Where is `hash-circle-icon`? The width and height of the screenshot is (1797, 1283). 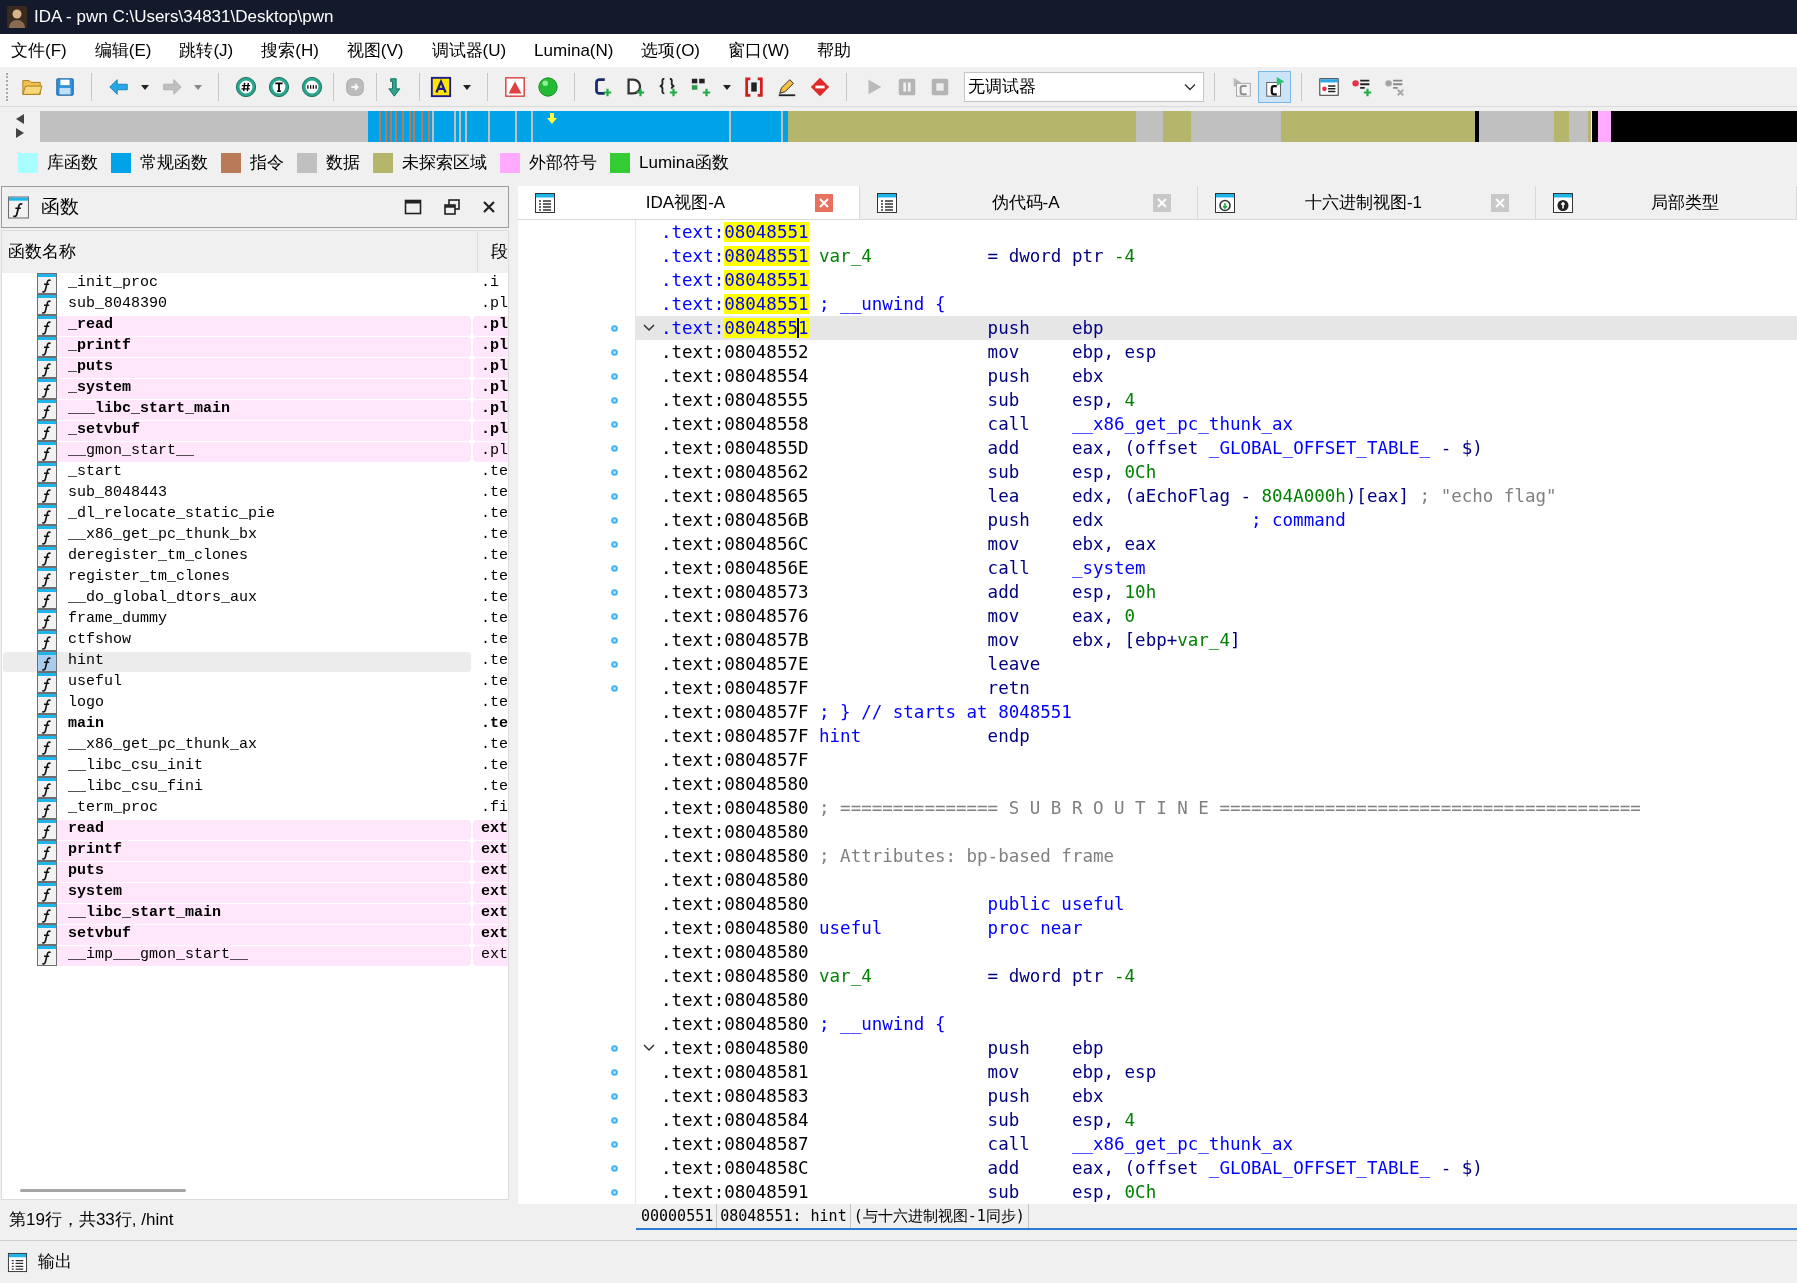 hash-circle-icon is located at coordinates (245, 86).